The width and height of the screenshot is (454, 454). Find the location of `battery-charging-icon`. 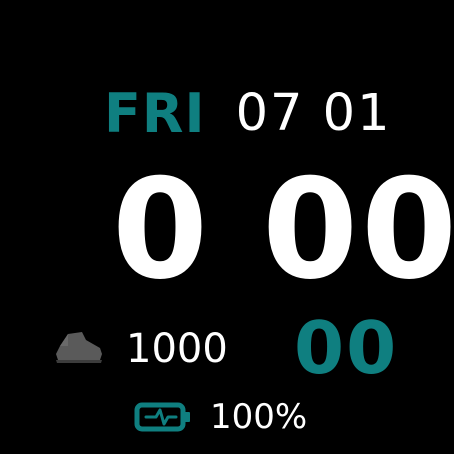

battery-charging-icon is located at coordinates (163, 417).